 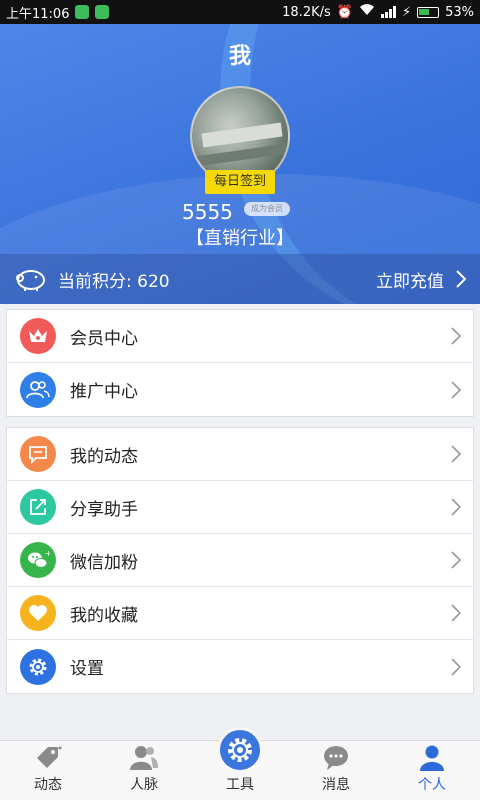 What do you see at coordinates (306, 12) in the screenshot?
I see `network-speed: 18.2K/s` at bounding box center [306, 12].